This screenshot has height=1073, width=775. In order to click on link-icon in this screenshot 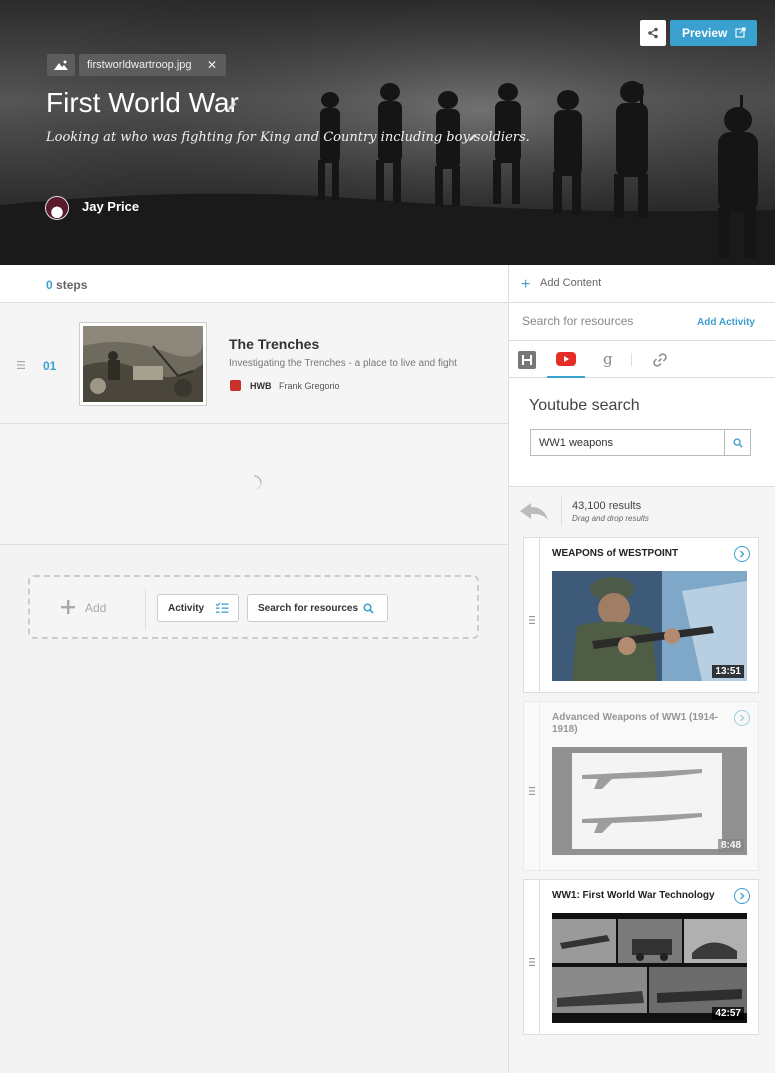, I will do `click(660, 359)`.